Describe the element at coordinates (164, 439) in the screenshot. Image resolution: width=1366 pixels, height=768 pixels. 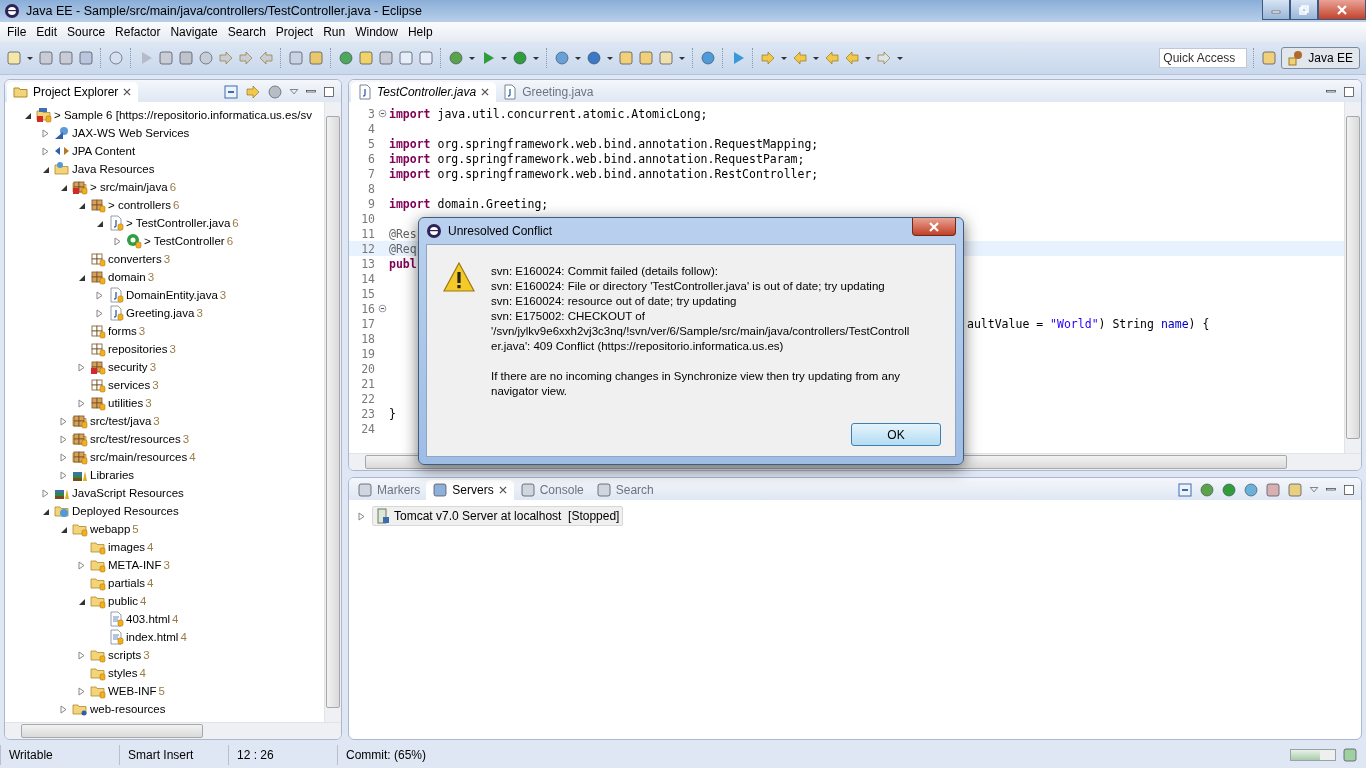
I see `tree-item: src/test/resources 3` at that location.